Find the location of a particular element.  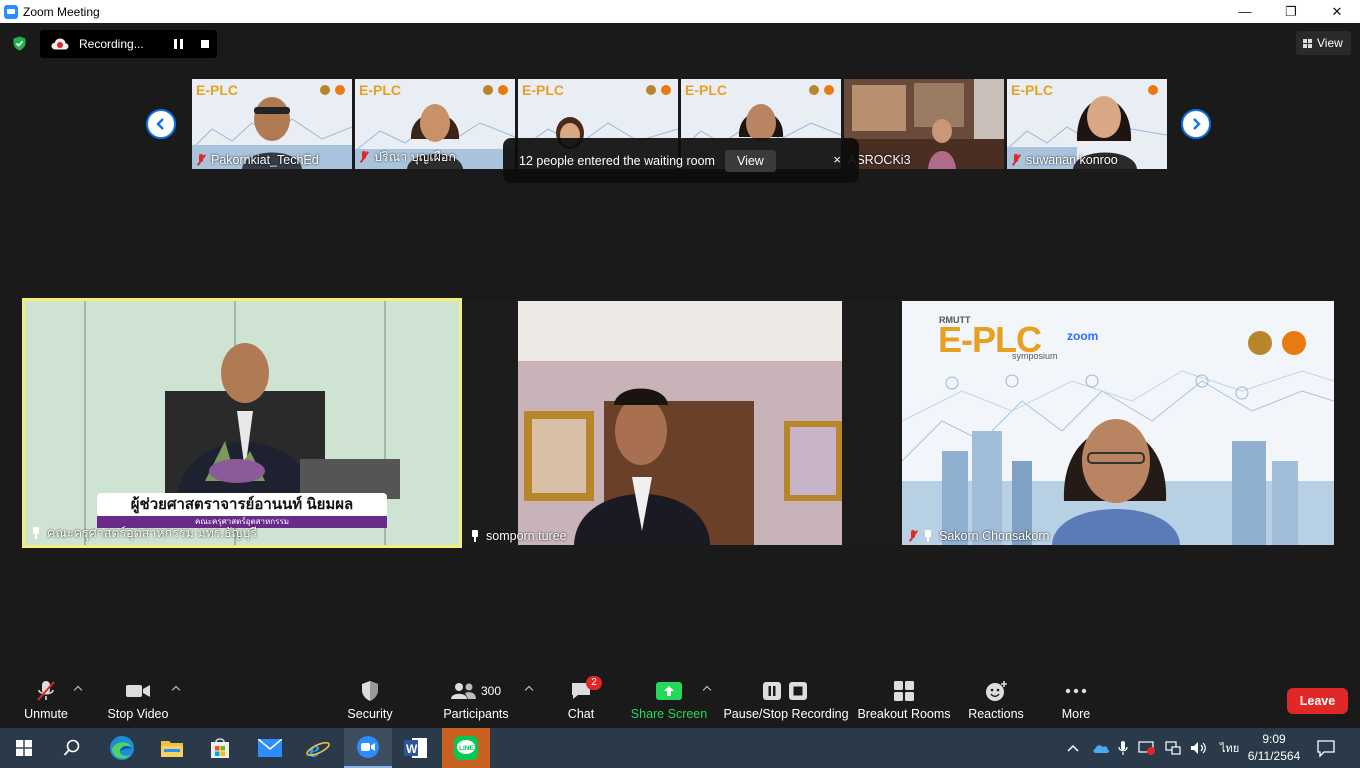

reactions-button: Reactions is located at coordinates (996, 699).